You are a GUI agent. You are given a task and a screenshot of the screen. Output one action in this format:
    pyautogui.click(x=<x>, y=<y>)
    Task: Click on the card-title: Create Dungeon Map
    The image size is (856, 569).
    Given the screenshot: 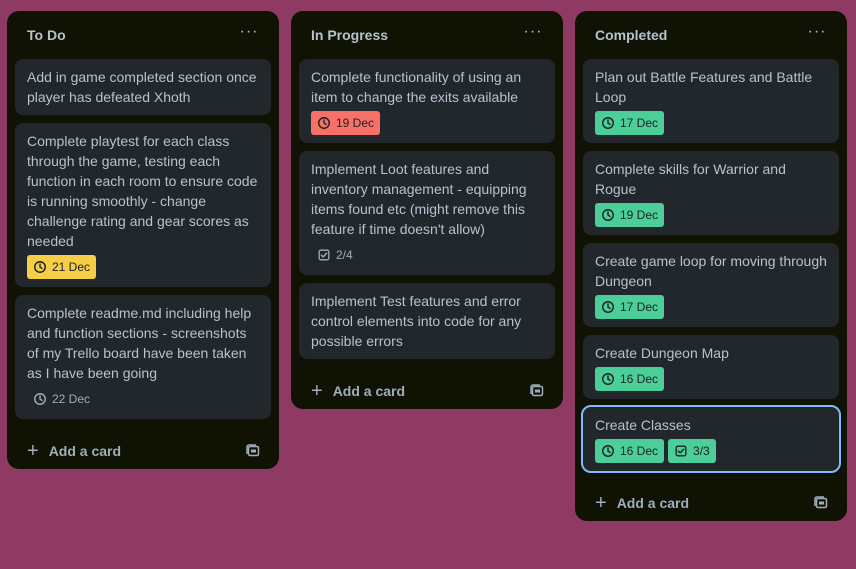 What is the action you would take?
    pyautogui.click(x=662, y=353)
    